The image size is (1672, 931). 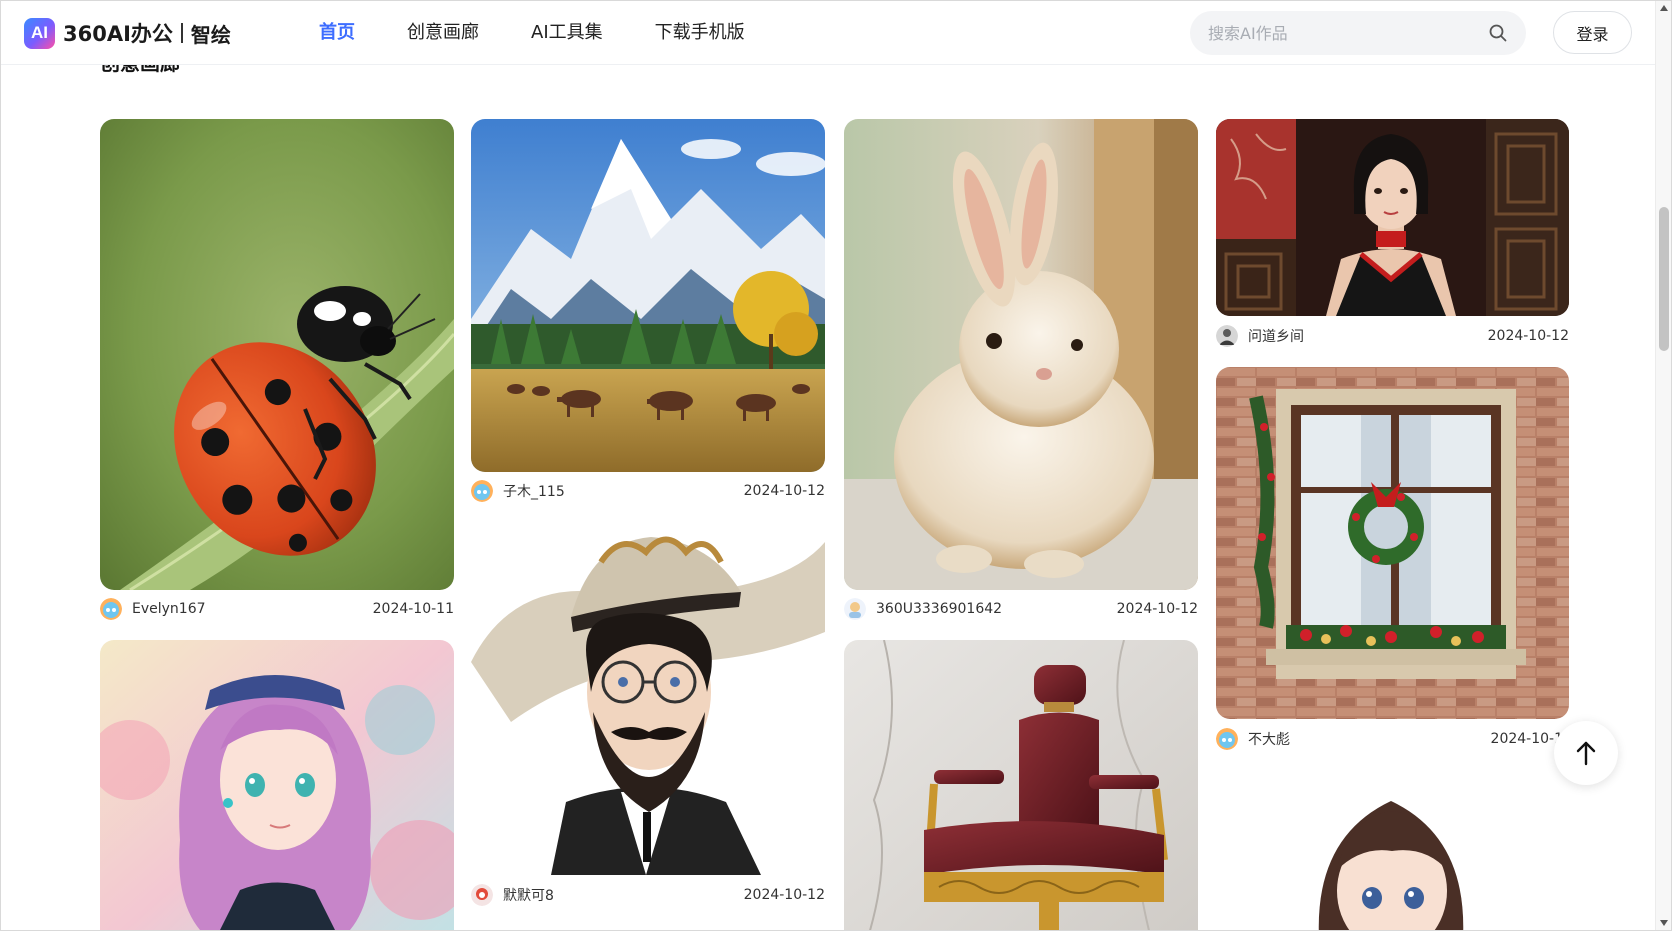 I want to click on artwork-image-barber-chair, so click(x=1021, y=785).